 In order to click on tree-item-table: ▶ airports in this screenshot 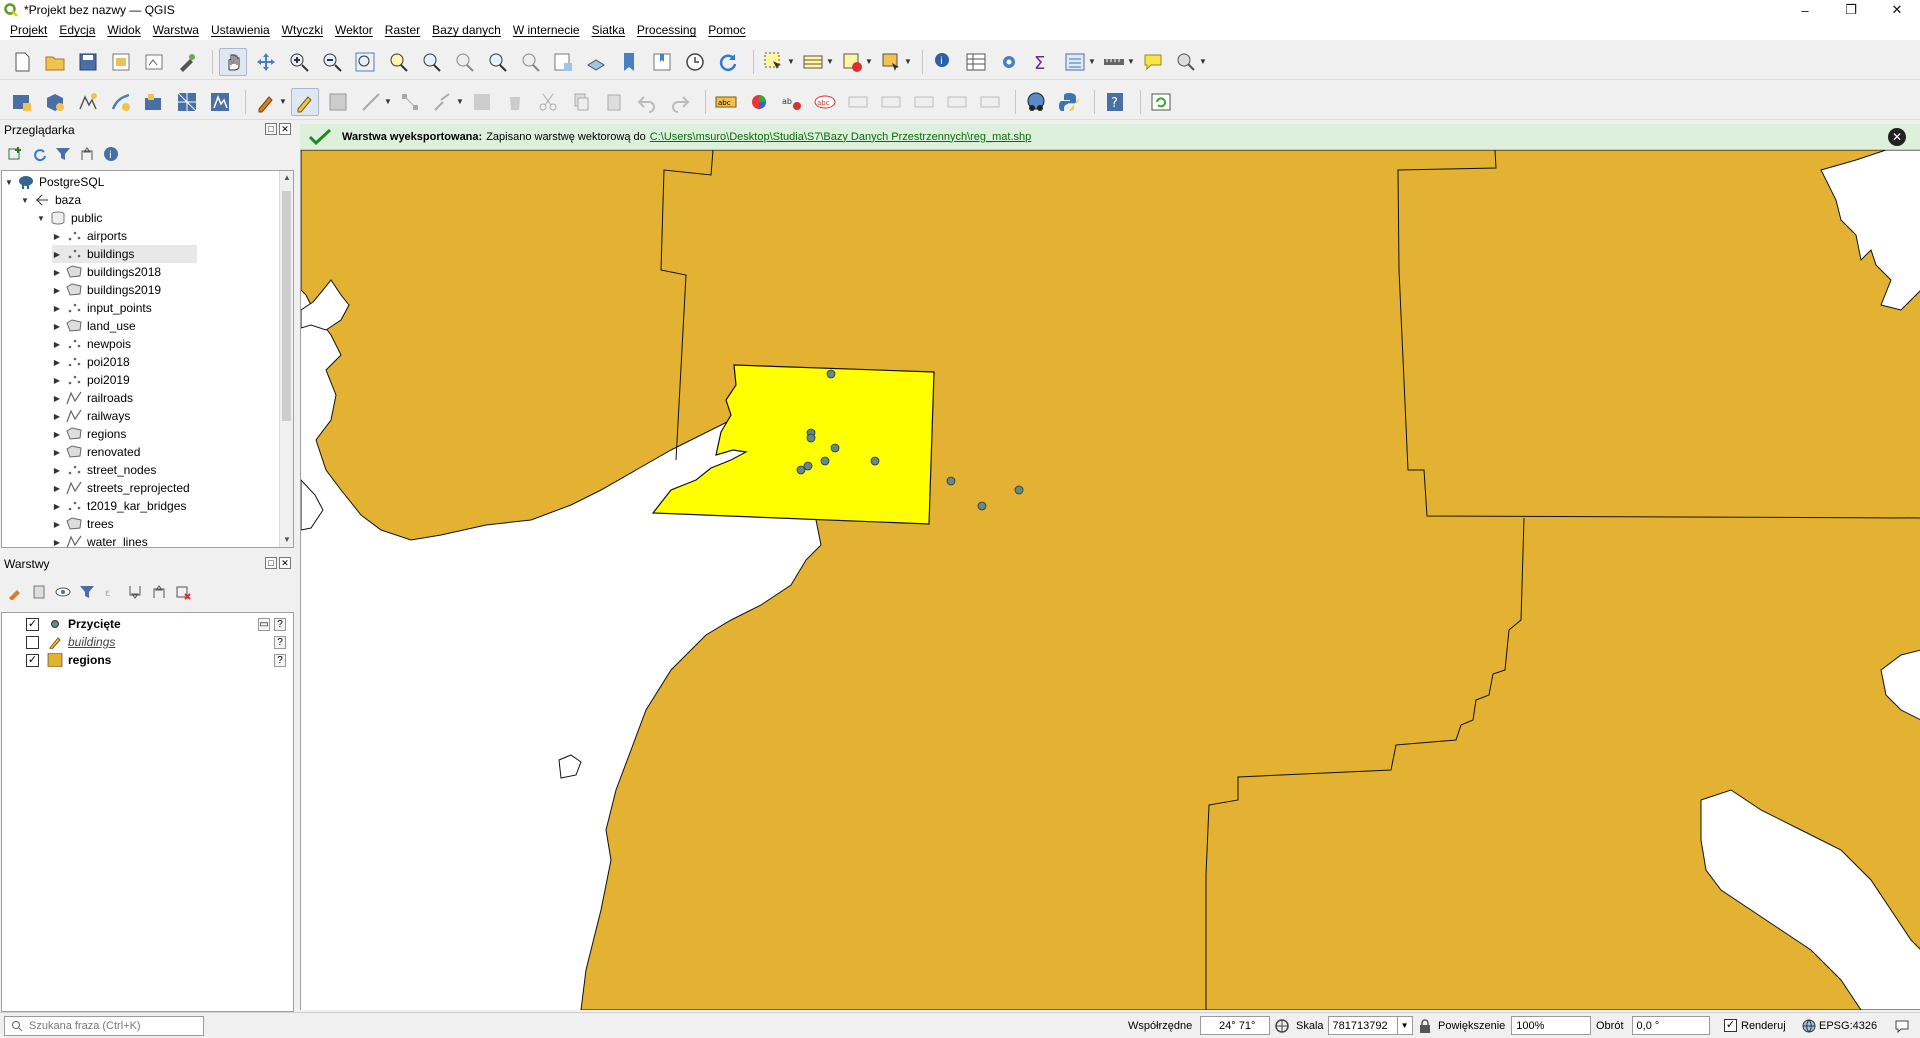, I will do `click(89, 236)`.